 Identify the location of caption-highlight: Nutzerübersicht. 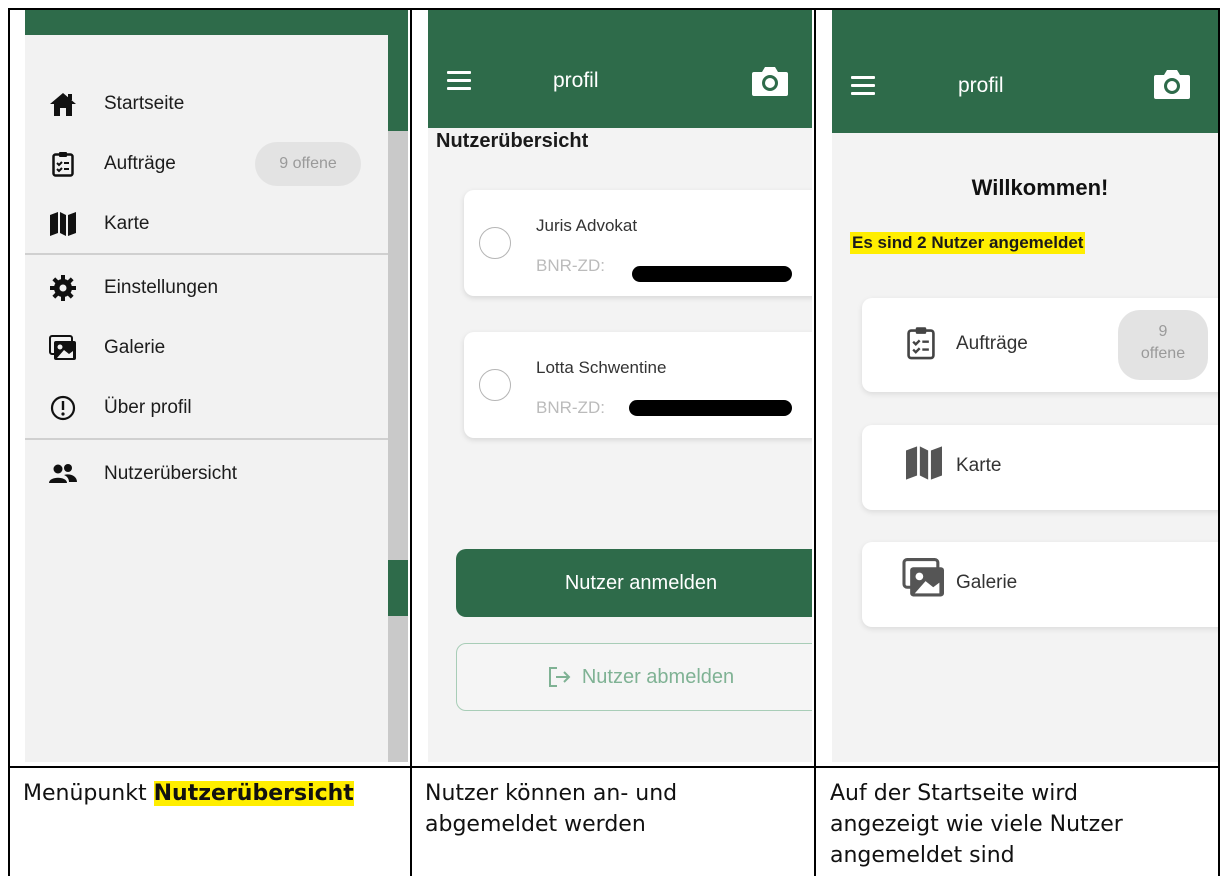
(253, 793).